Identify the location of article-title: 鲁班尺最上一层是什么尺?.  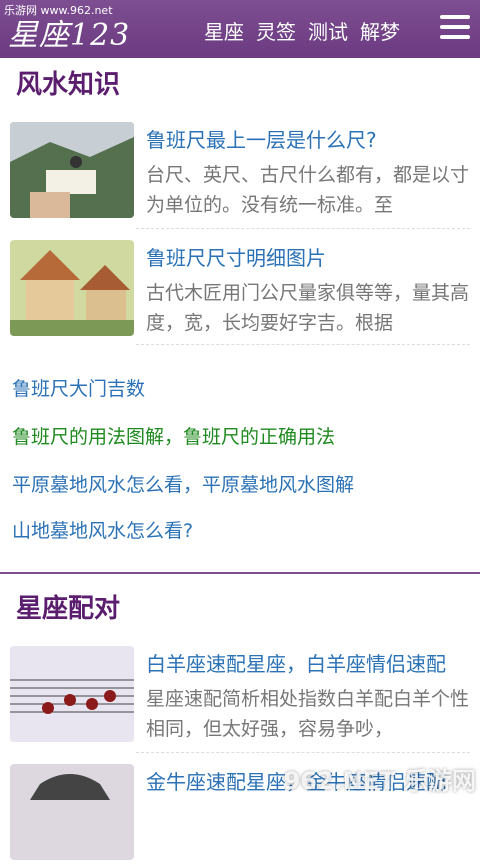
(308, 138).